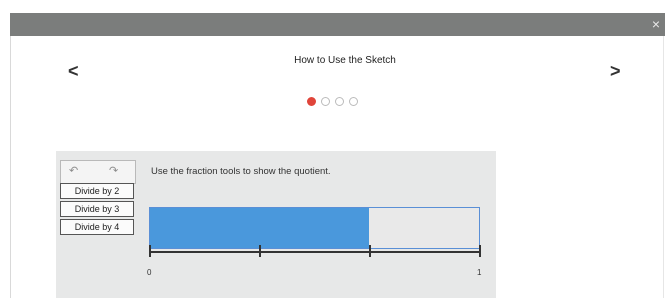 The image size is (665, 298). I want to click on divide-by-2-button: Divide by 2, so click(97, 191).